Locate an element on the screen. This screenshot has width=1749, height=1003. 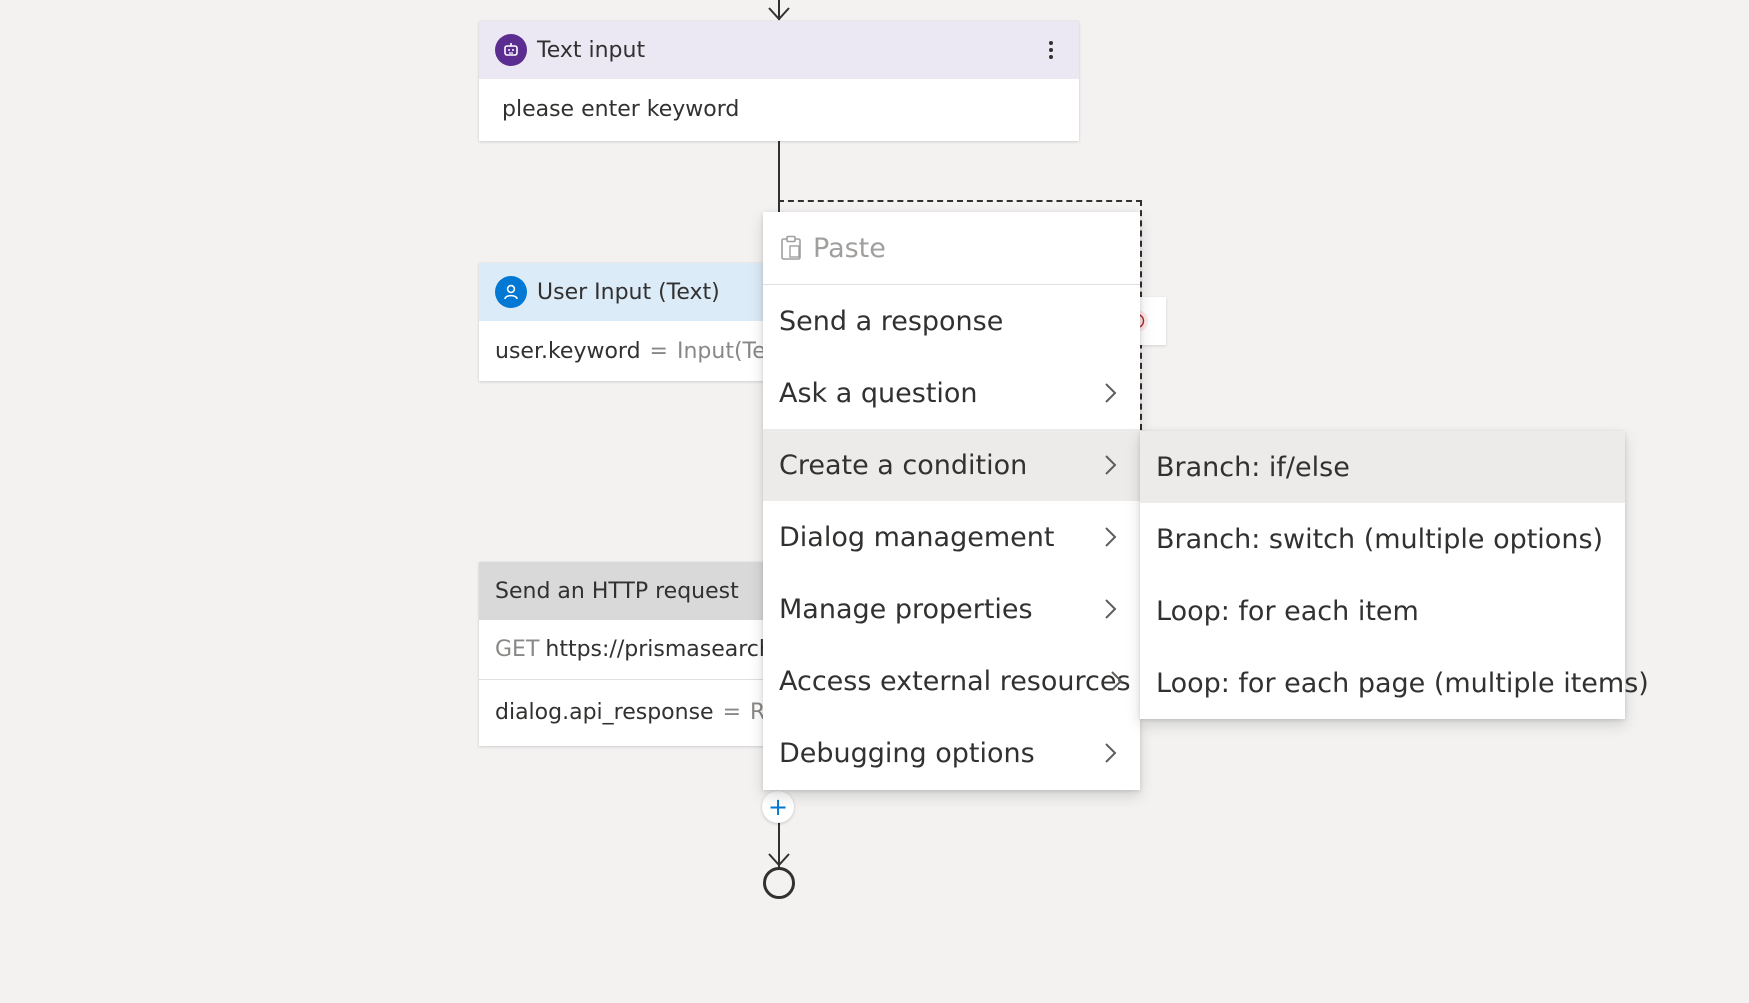
end-circle-icon is located at coordinates (779, 883).